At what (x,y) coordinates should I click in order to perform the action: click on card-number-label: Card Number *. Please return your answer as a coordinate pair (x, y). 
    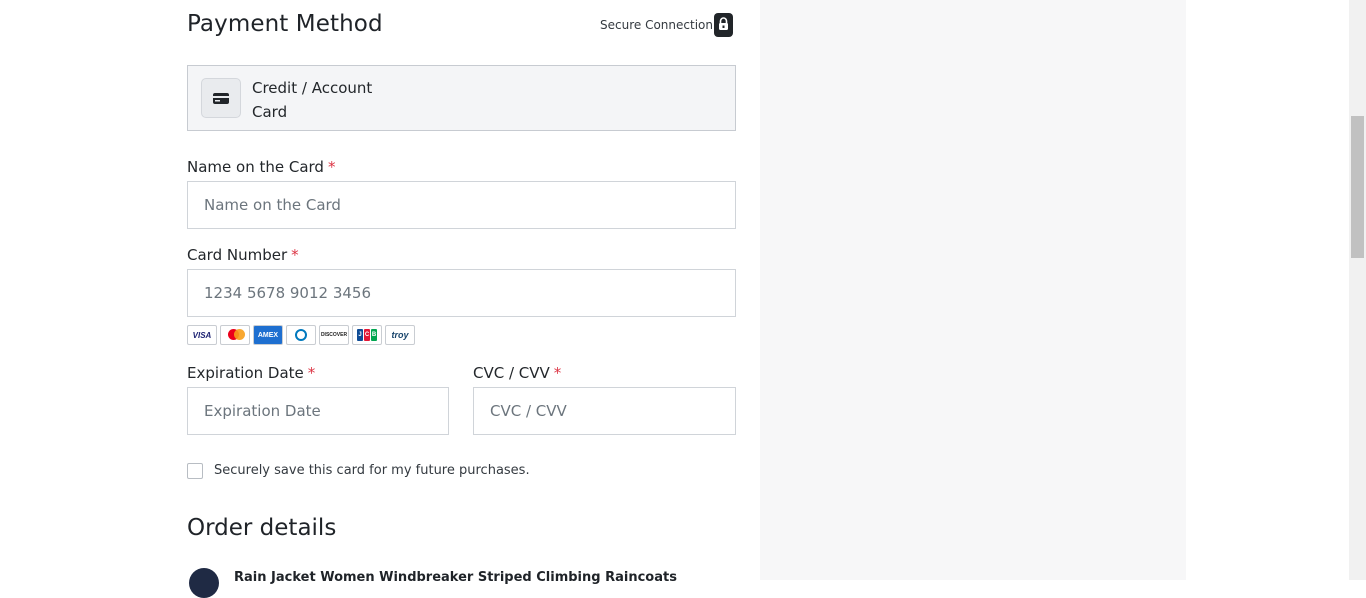
    Looking at the image, I should click on (243, 255).